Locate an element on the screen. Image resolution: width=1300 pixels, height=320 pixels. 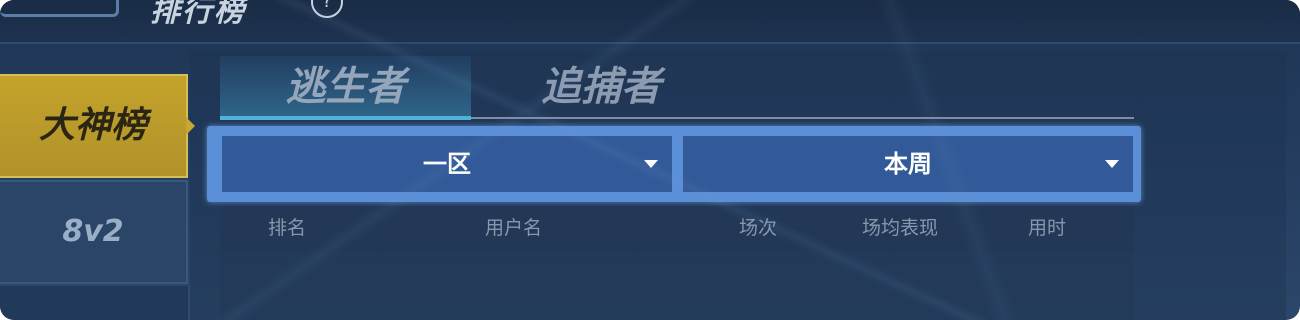
period-dropdown: 本周 is located at coordinates (908, 164).